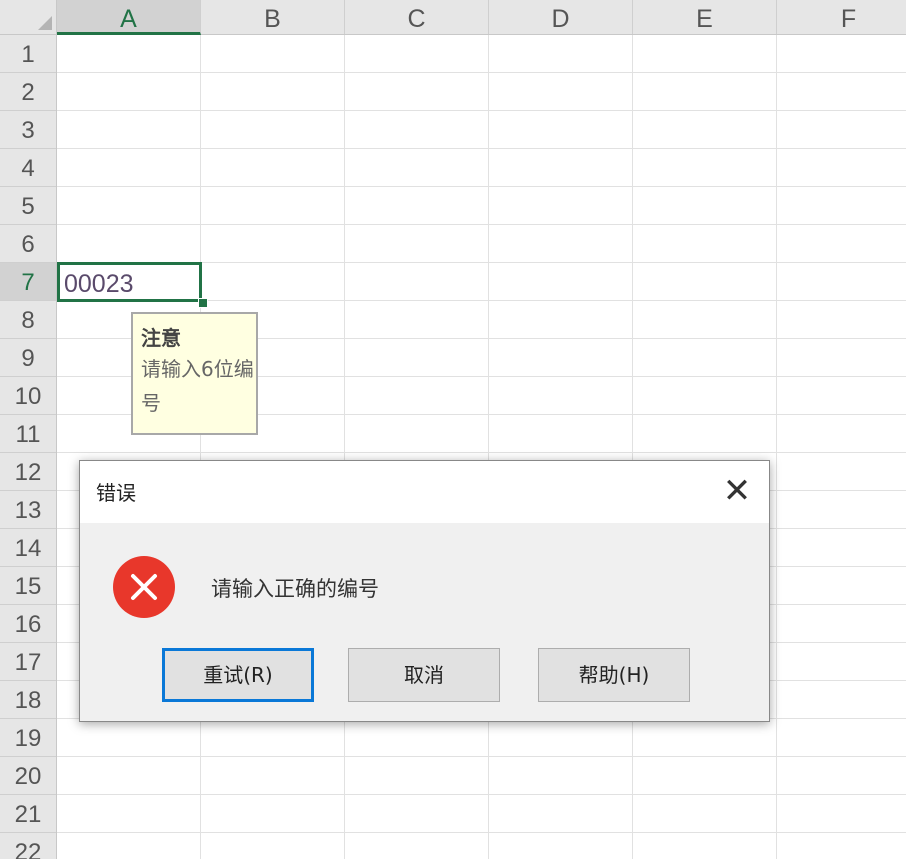  What do you see at coordinates (561, 17) in the screenshot?
I see `column-header-d: D` at bounding box center [561, 17].